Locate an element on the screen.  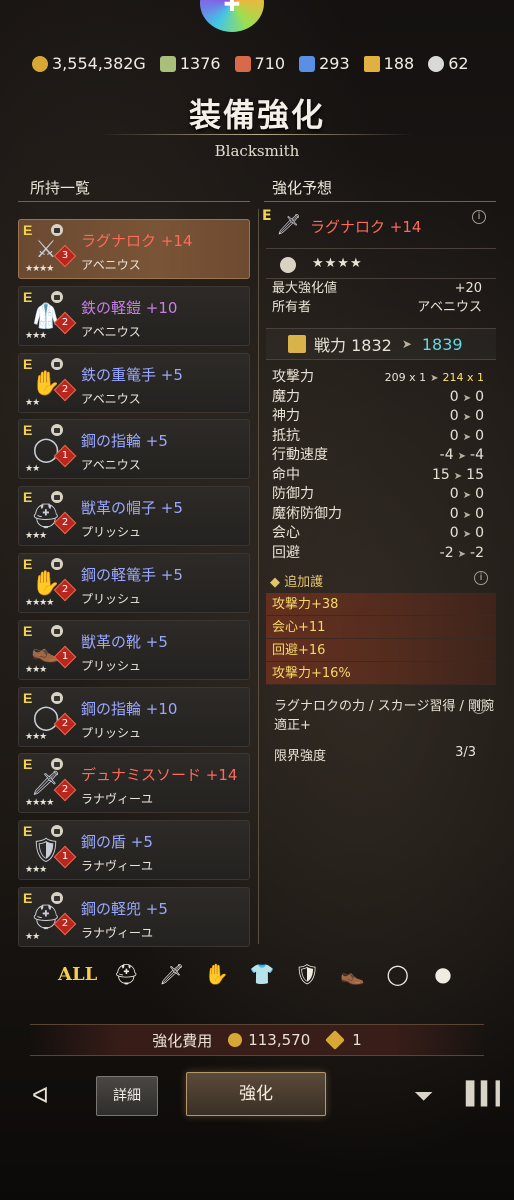
stat-row: 抵抗 0 ➤ 0 is located at coordinates (381, 437).